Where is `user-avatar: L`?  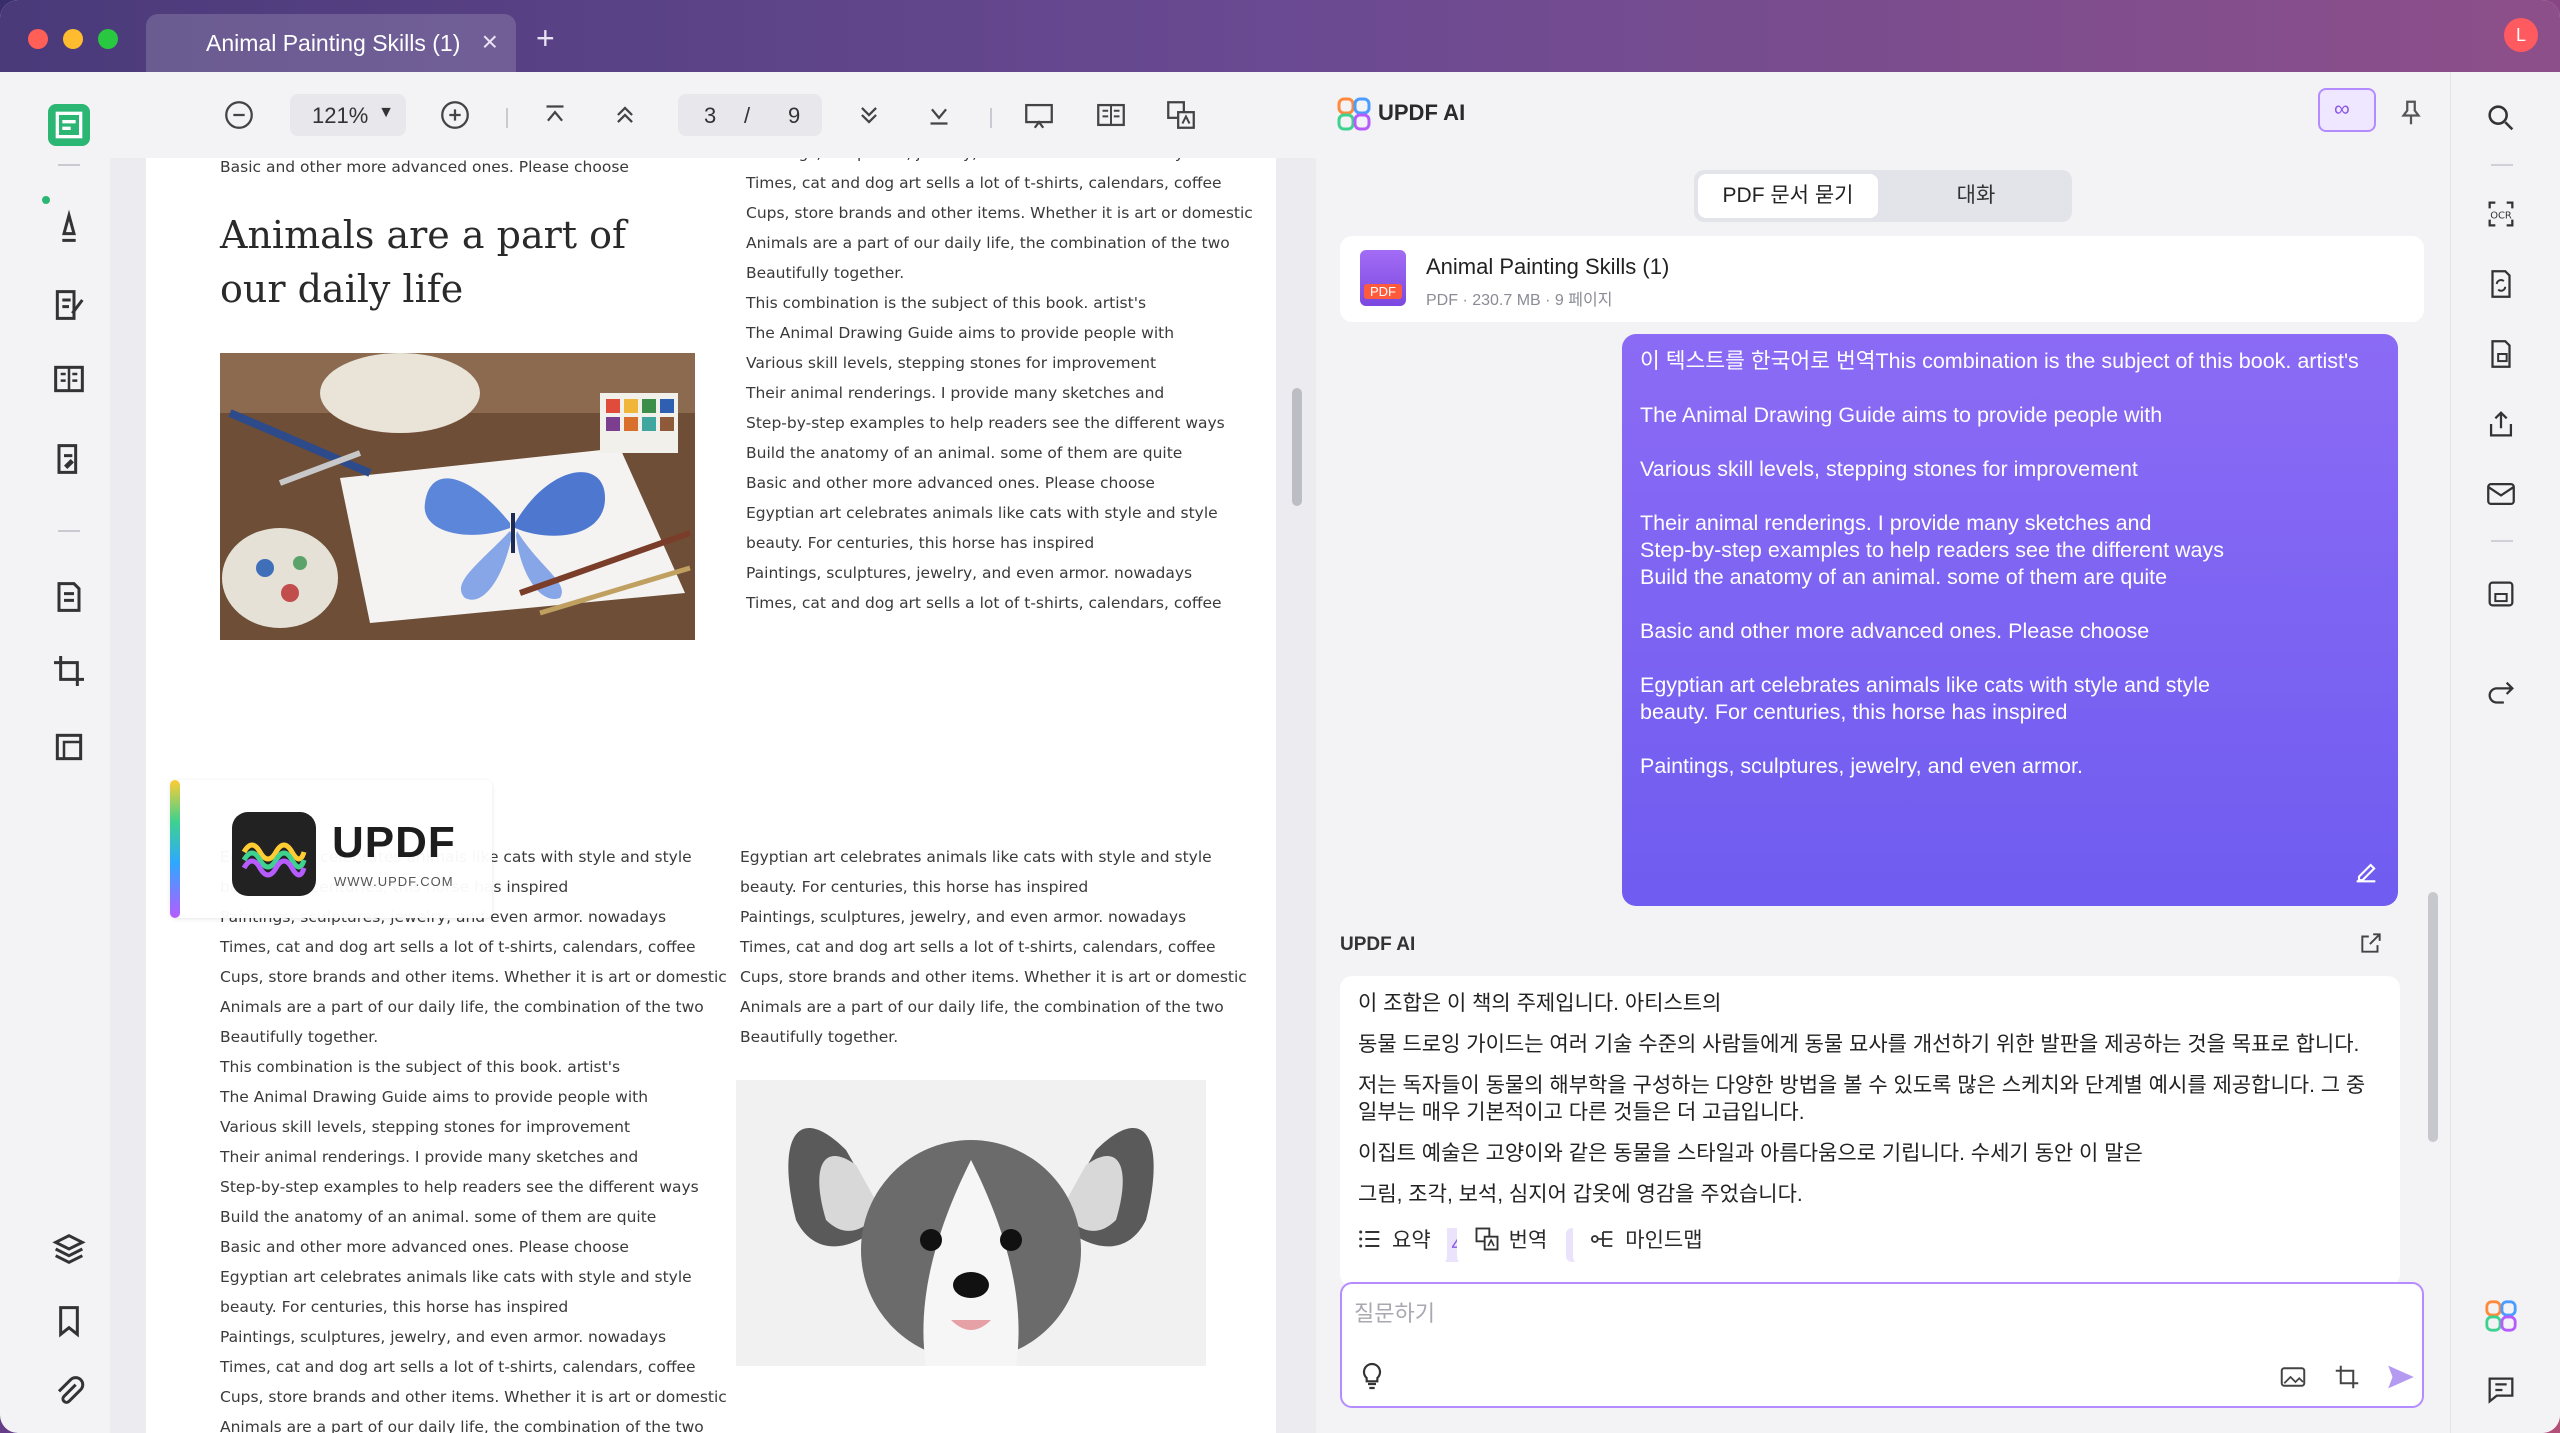
user-avatar: L is located at coordinates (2521, 35).